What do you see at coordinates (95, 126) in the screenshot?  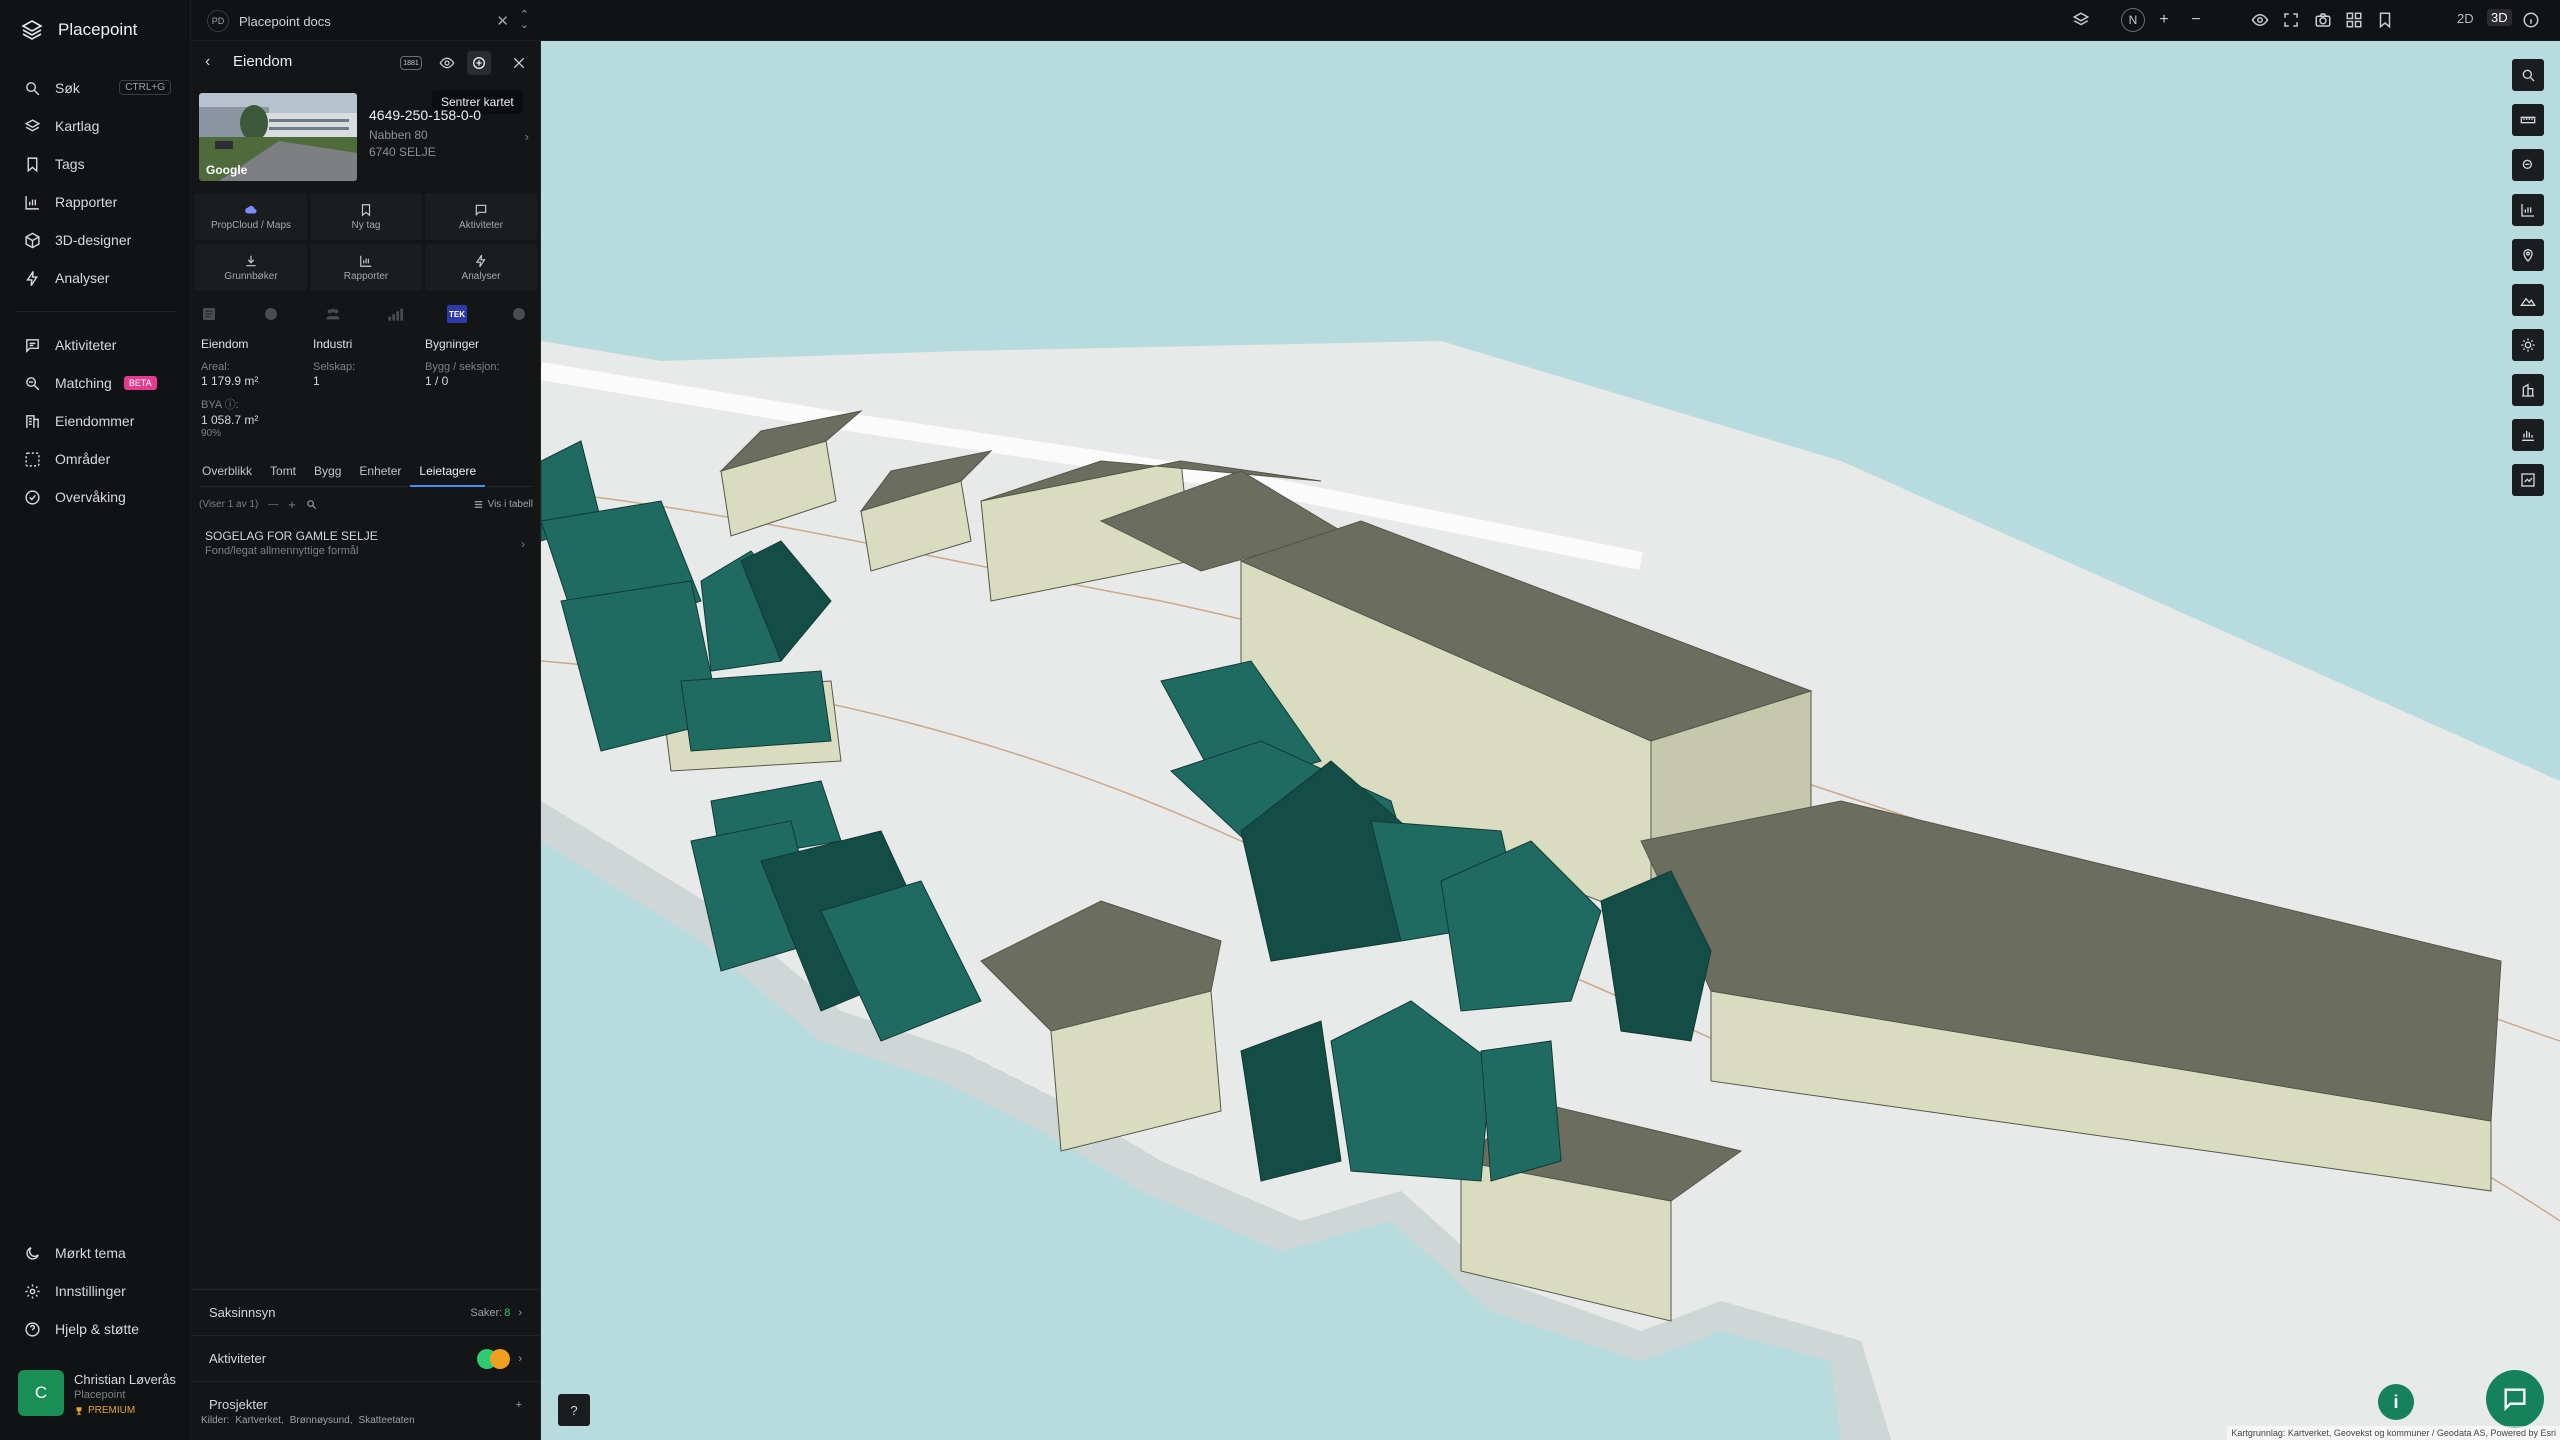 I see `nav-item-kartlag: Kartlag` at bounding box center [95, 126].